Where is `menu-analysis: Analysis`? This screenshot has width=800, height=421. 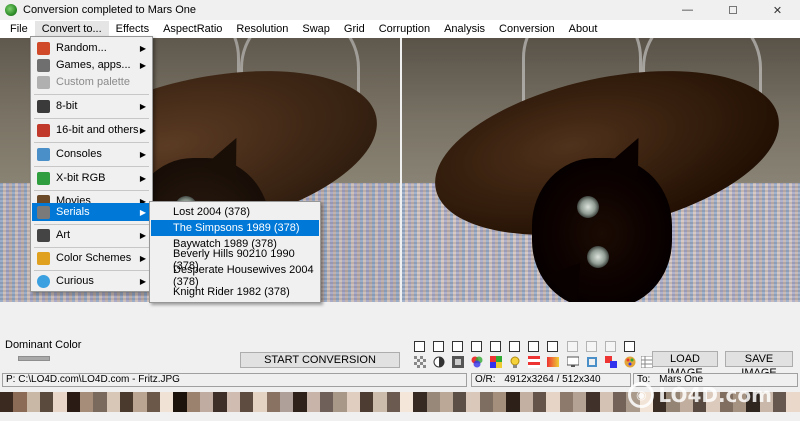 menu-analysis: Analysis is located at coordinates (464, 29).